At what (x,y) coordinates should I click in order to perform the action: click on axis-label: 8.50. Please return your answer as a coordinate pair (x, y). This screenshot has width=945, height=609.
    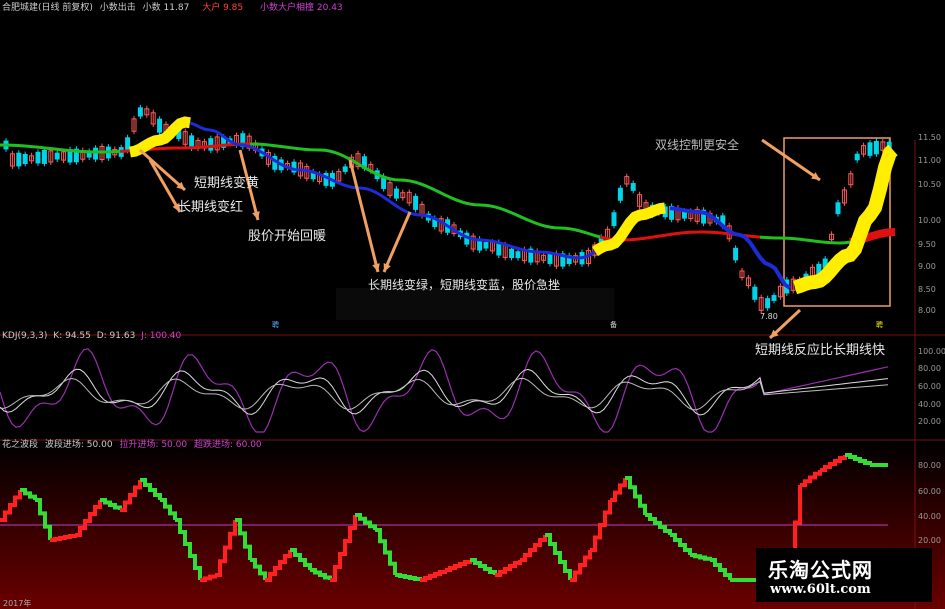
    Looking at the image, I should click on (927, 289).